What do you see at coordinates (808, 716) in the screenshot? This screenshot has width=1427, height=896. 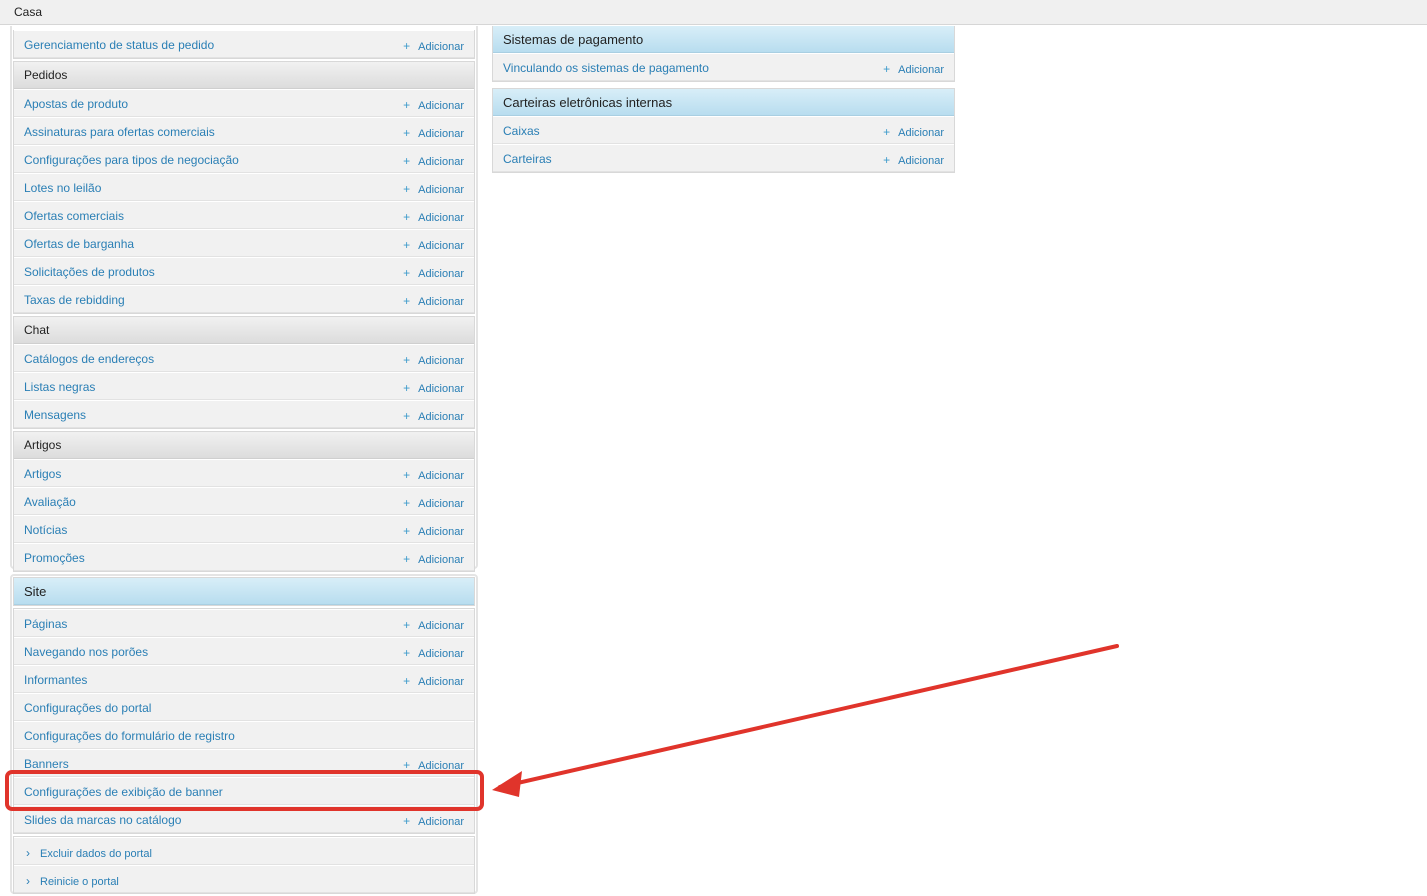 I see `arrow-shaft` at bounding box center [808, 716].